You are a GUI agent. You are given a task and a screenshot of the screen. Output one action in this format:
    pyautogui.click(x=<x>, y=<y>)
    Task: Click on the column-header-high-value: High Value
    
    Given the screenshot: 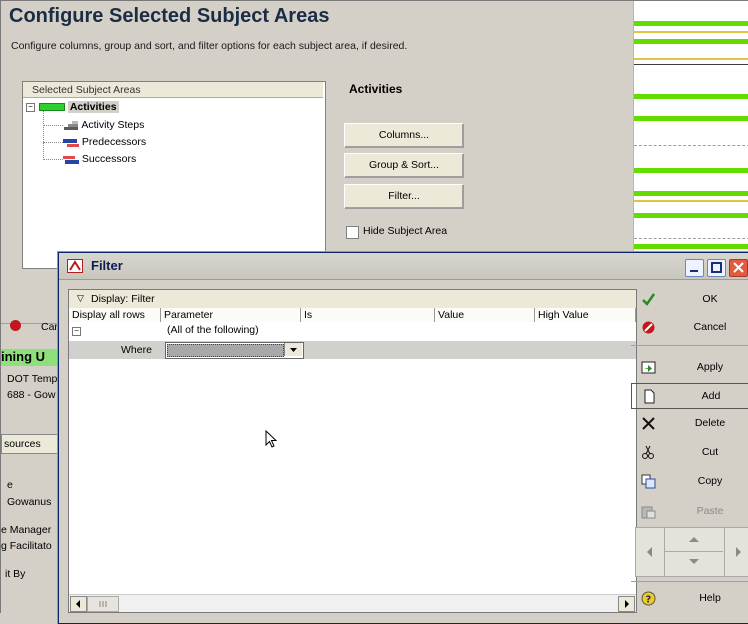 What is the action you would take?
    pyautogui.click(x=585, y=315)
    